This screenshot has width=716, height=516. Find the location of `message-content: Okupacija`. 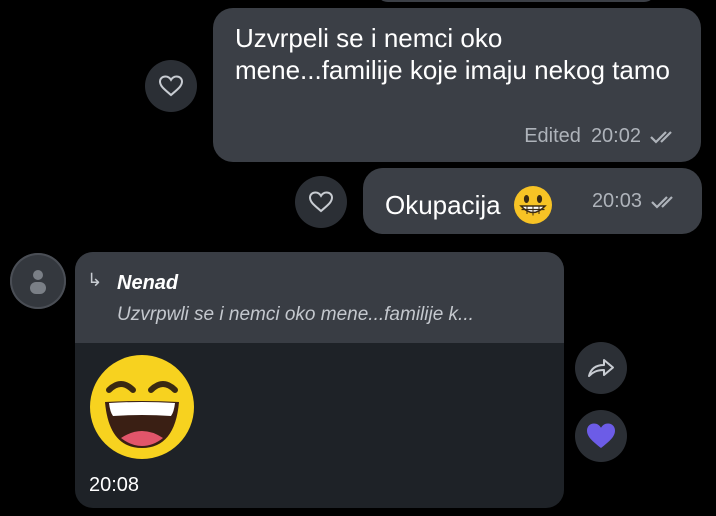

message-content: Okupacija is located at coordinates (469, 205).